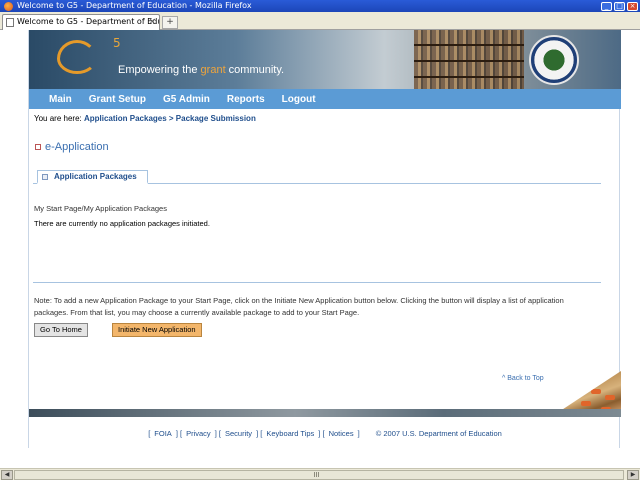 The image size is (640, 480). What do you see at coordinates (317, 474) in the screenshot?
I see `scrollbar-grip-icon` at bounding box center [317, 474].